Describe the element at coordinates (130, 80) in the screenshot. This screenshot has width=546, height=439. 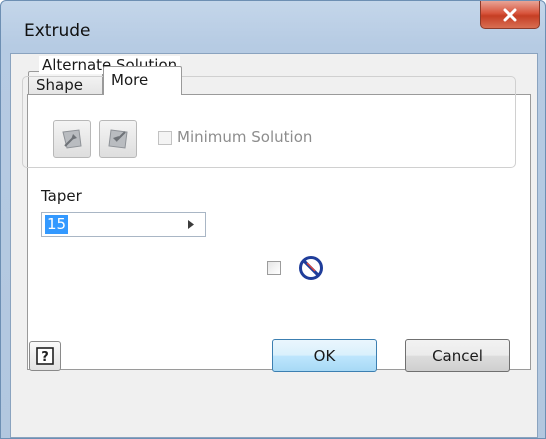
I see `tab-more-label: More` at that location.